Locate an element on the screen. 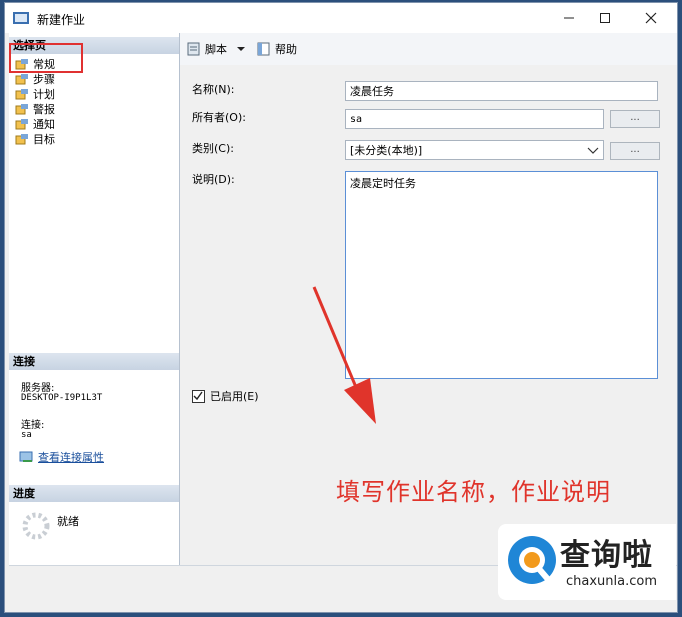 The height and width of the screenshot is (617, 682). script-label: 脚本 is located at coordinates (216, 49).